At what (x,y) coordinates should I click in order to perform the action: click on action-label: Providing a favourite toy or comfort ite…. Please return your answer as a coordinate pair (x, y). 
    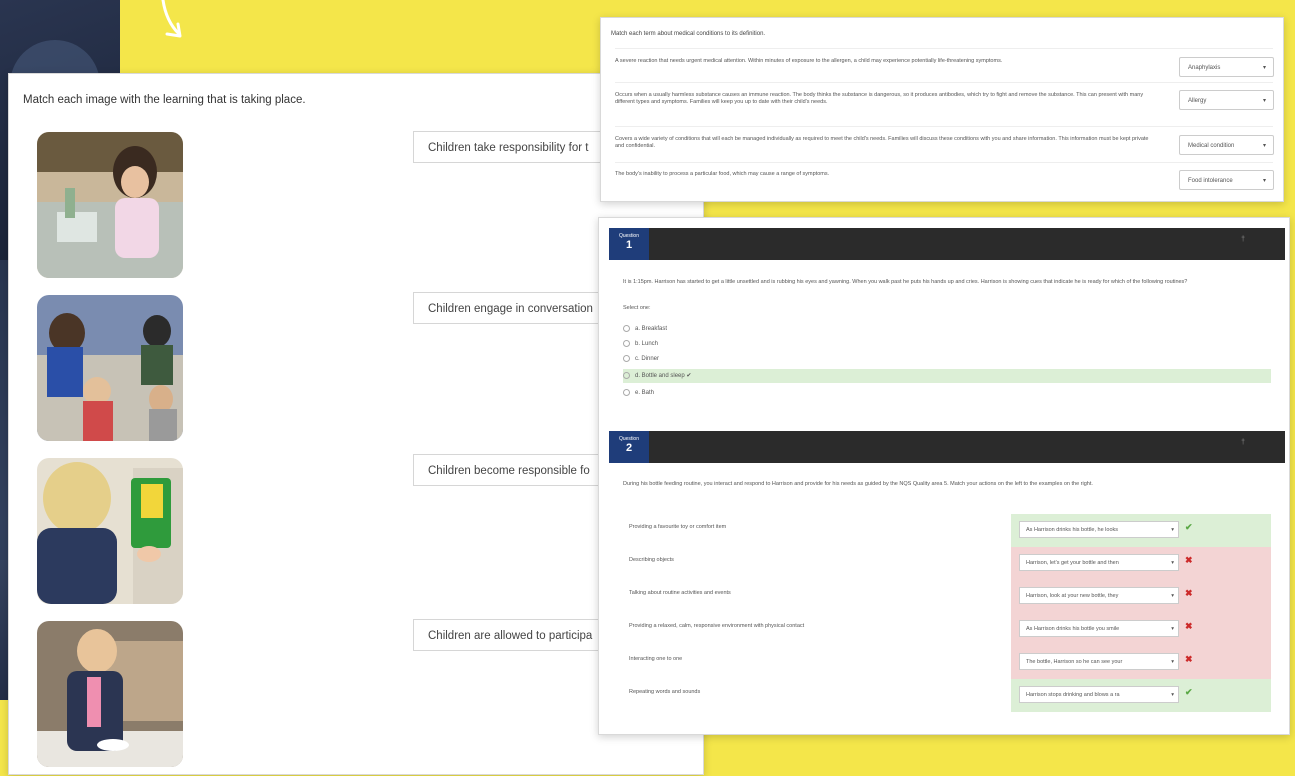
    Looking at the image, I should click on (678, 527).